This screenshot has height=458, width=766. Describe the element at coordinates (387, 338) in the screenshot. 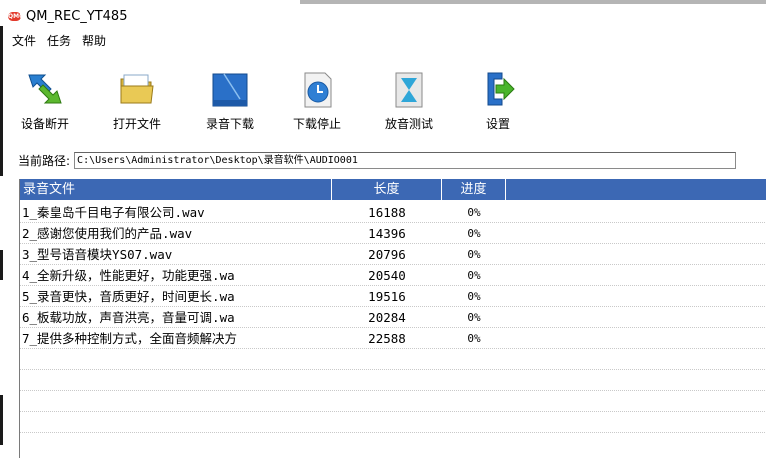

I see `file-length: 22588` at that location.